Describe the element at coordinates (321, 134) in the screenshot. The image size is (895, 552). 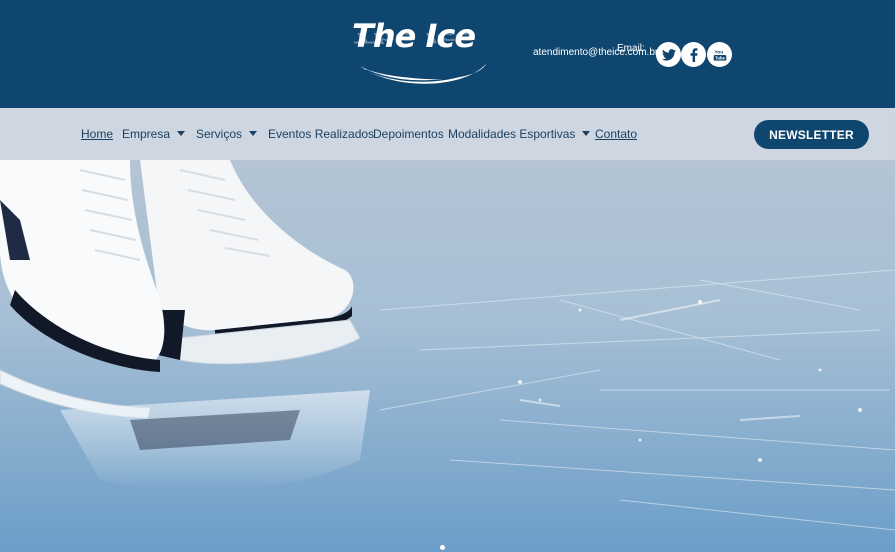
I see `nav-eventos-realizados: Eventos Realizados` at that location.